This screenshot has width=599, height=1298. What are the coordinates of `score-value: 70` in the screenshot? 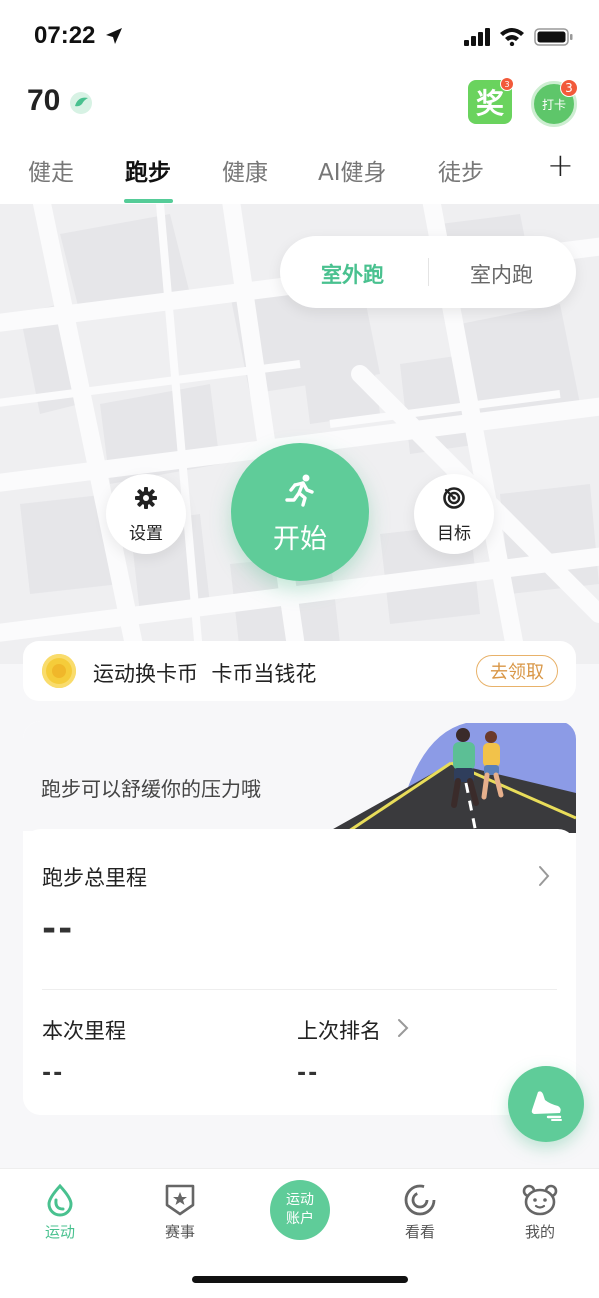 It's located at (44, 100).